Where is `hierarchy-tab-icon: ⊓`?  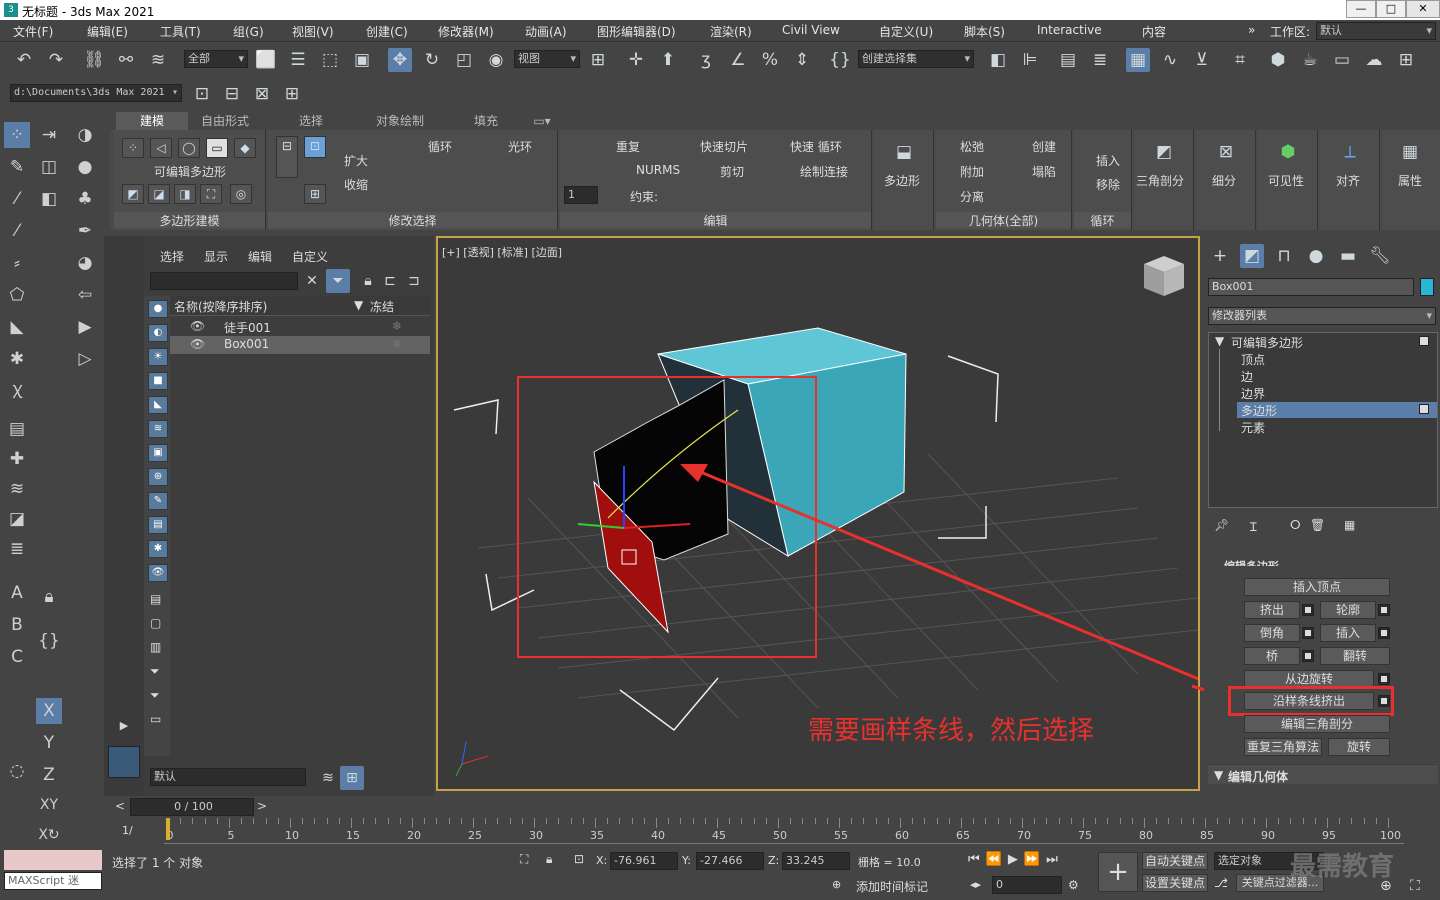 hierarchy-tab-icon: ⊓ is located at coordinates (1284, 256).